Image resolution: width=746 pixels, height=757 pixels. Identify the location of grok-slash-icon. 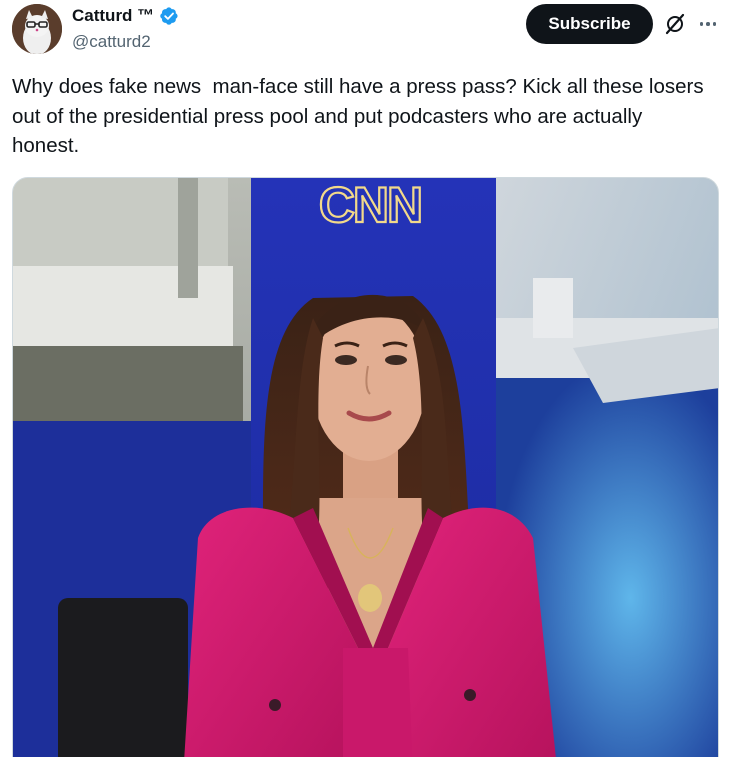
(675, 24).